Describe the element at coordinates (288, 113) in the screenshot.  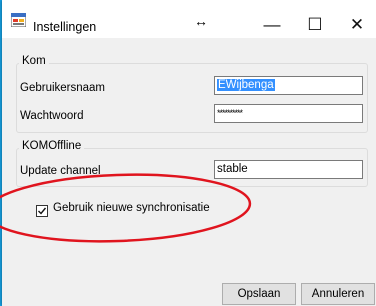
I see `password-field: **********` at that location.